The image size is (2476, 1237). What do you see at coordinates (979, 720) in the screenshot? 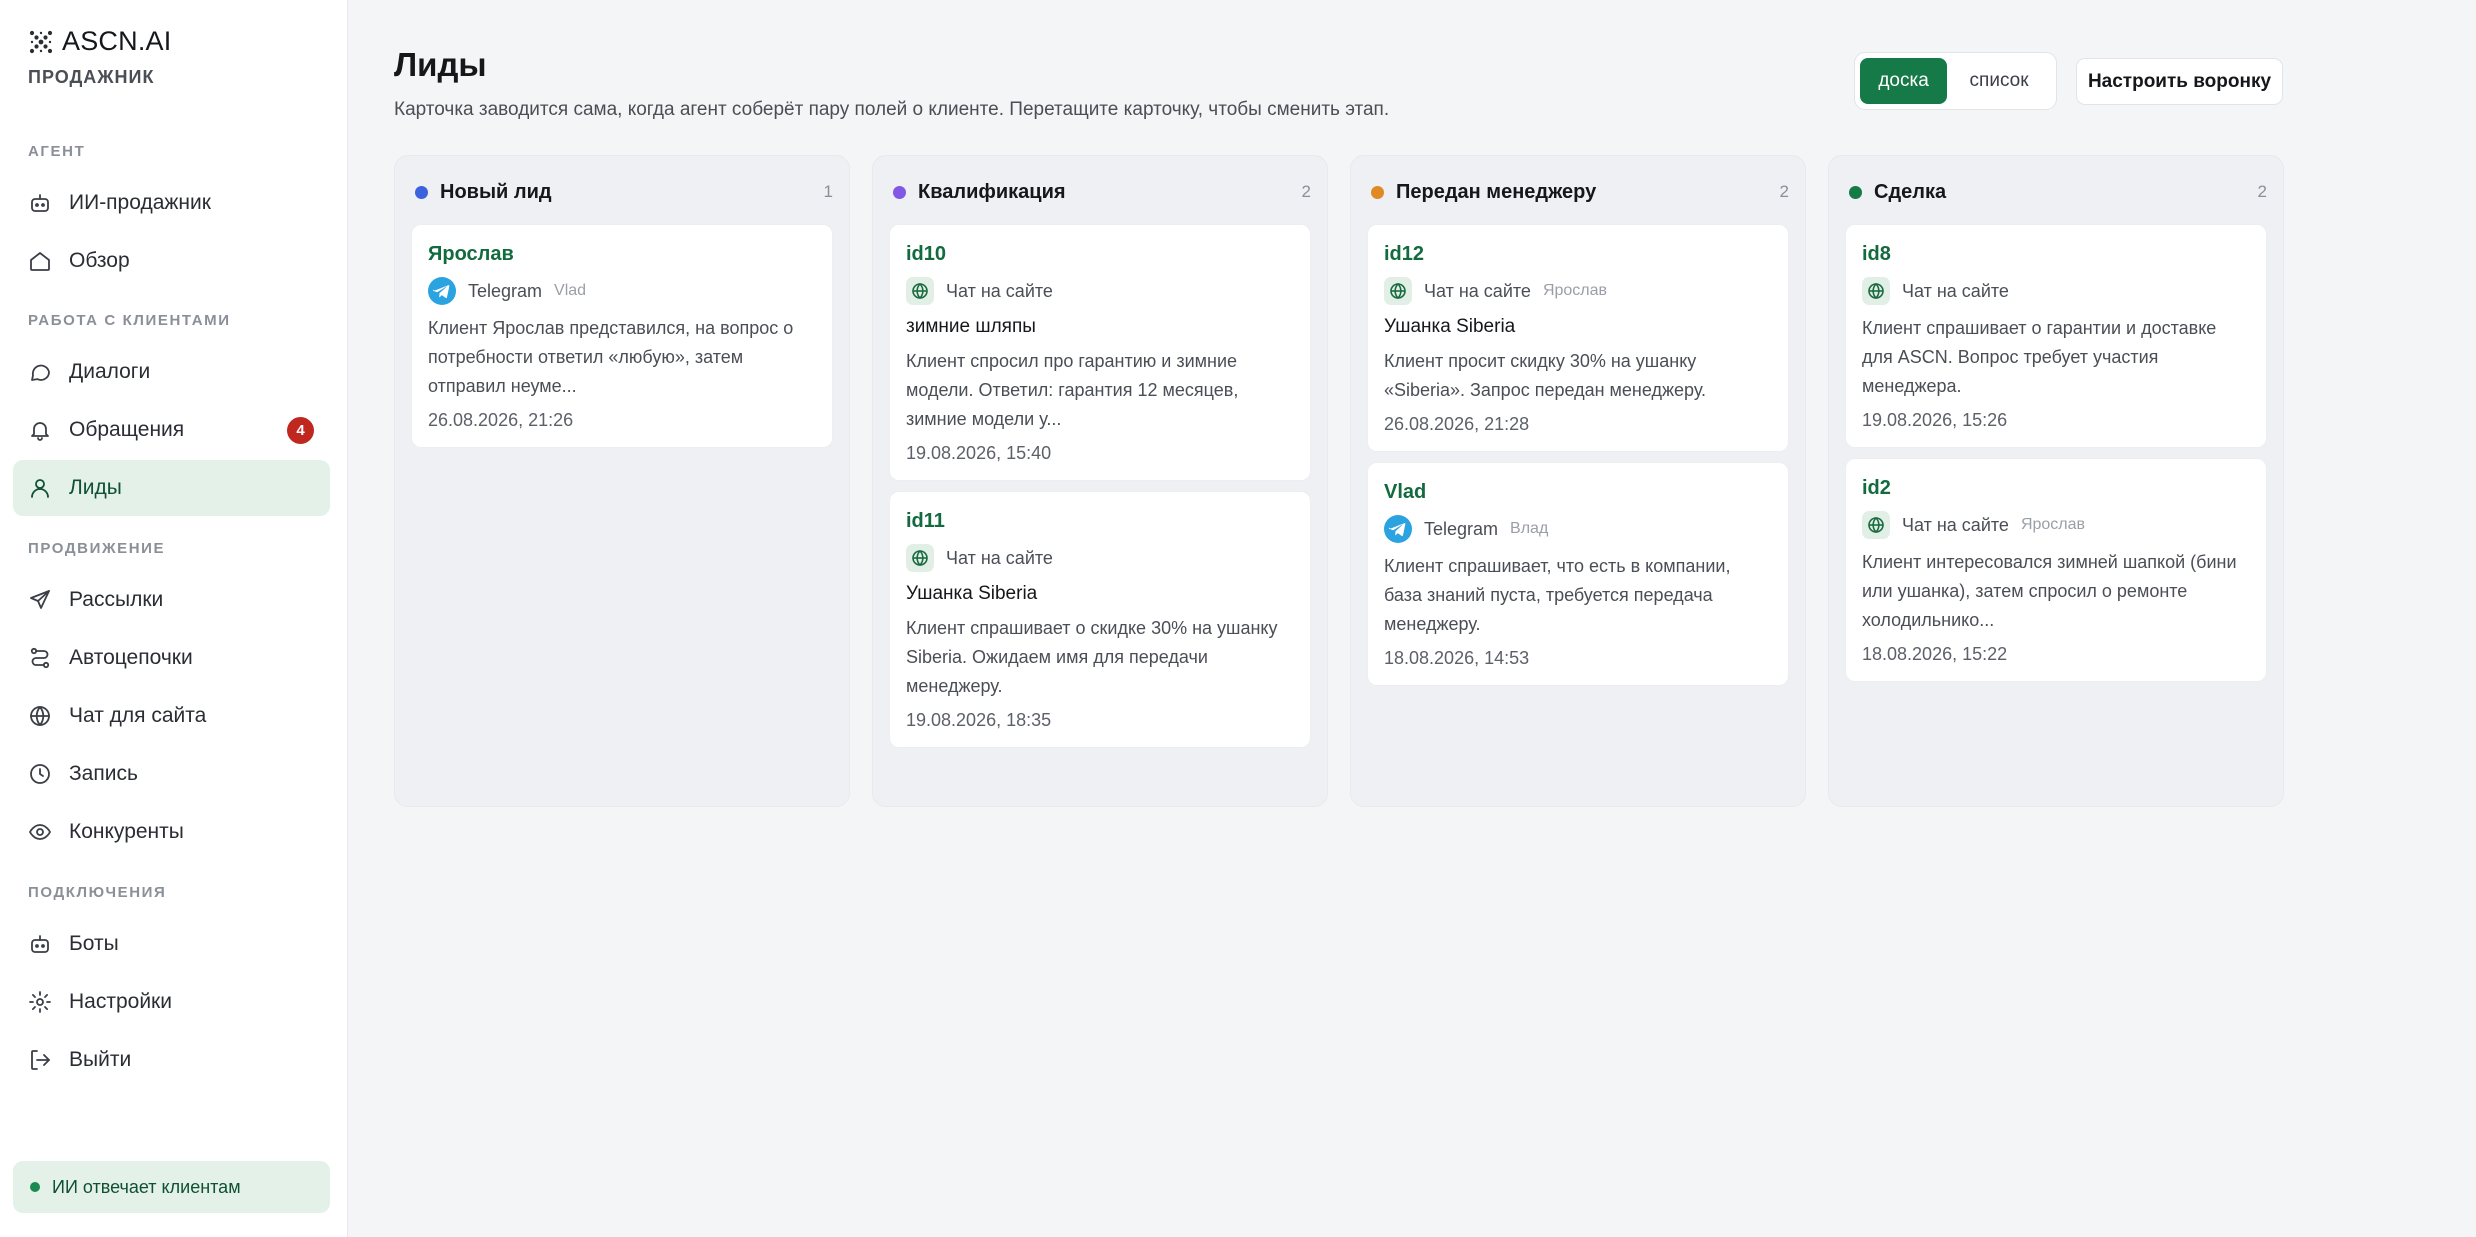
I see `lead-date: 19.08.2026, 18:35` at bounding box center [979, 720].